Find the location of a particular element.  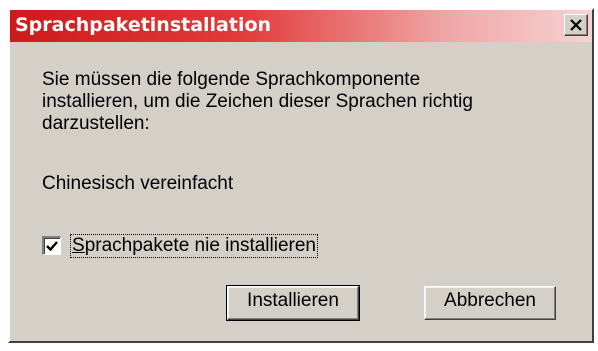

language-name: Chinesisch vereinfacht is located at coordinates (138, 183).